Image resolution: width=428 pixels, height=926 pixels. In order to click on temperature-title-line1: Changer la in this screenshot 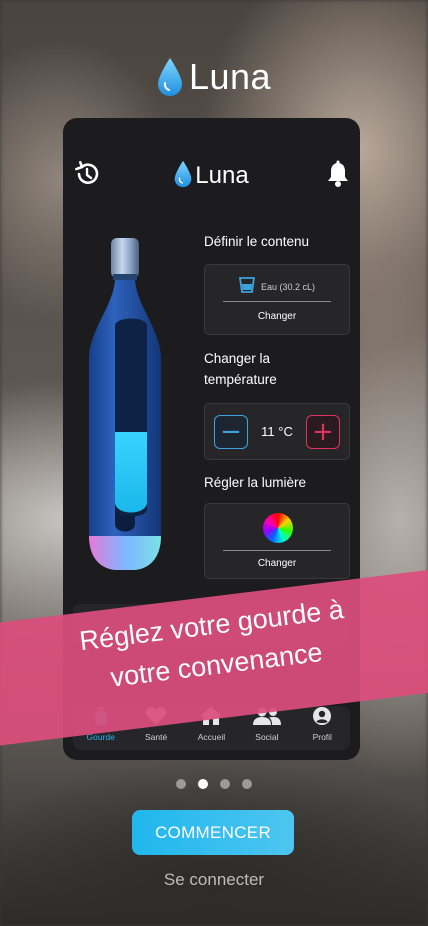, I will do `click(237, 358)`.